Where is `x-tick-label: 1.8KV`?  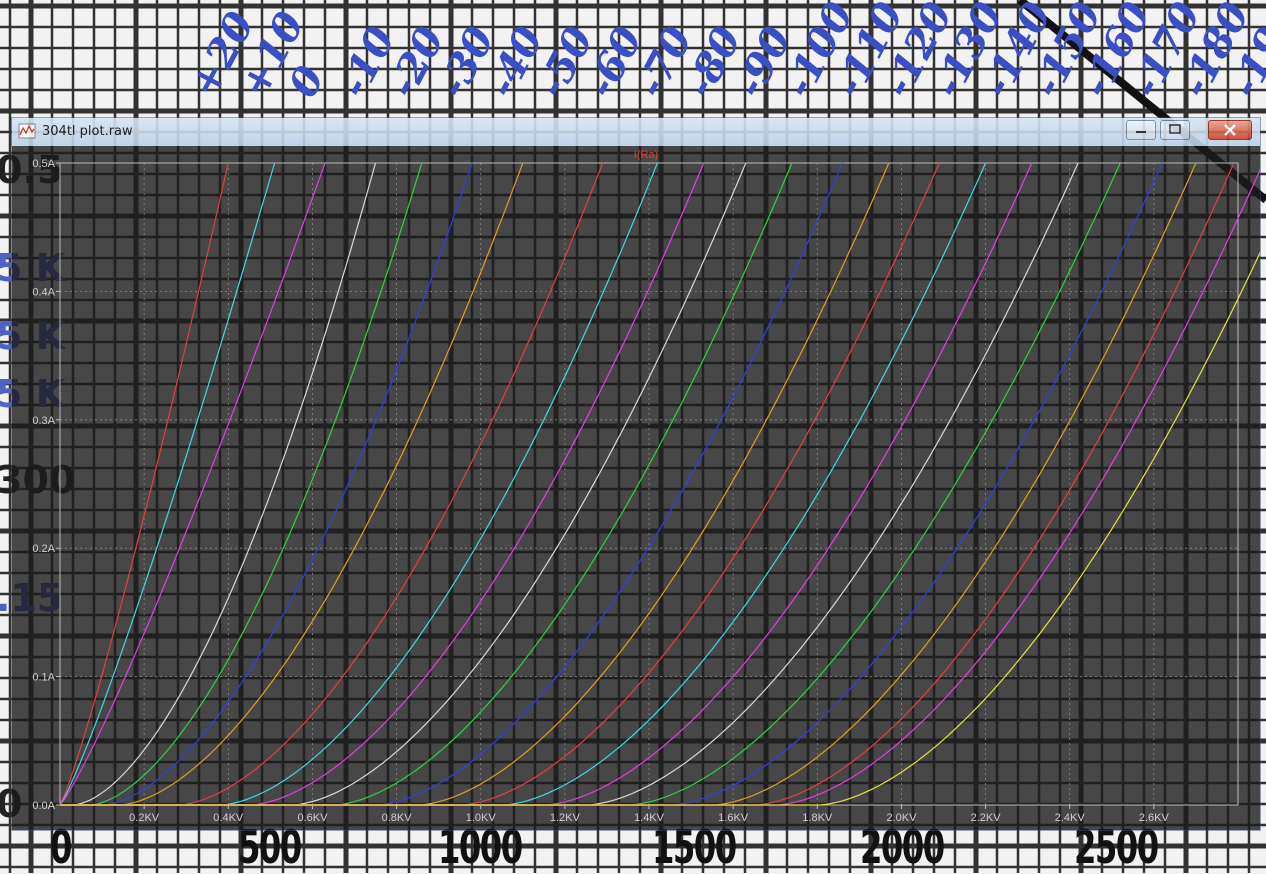
x-tick-label: 1.8KV is located at coordinates (817, 818).